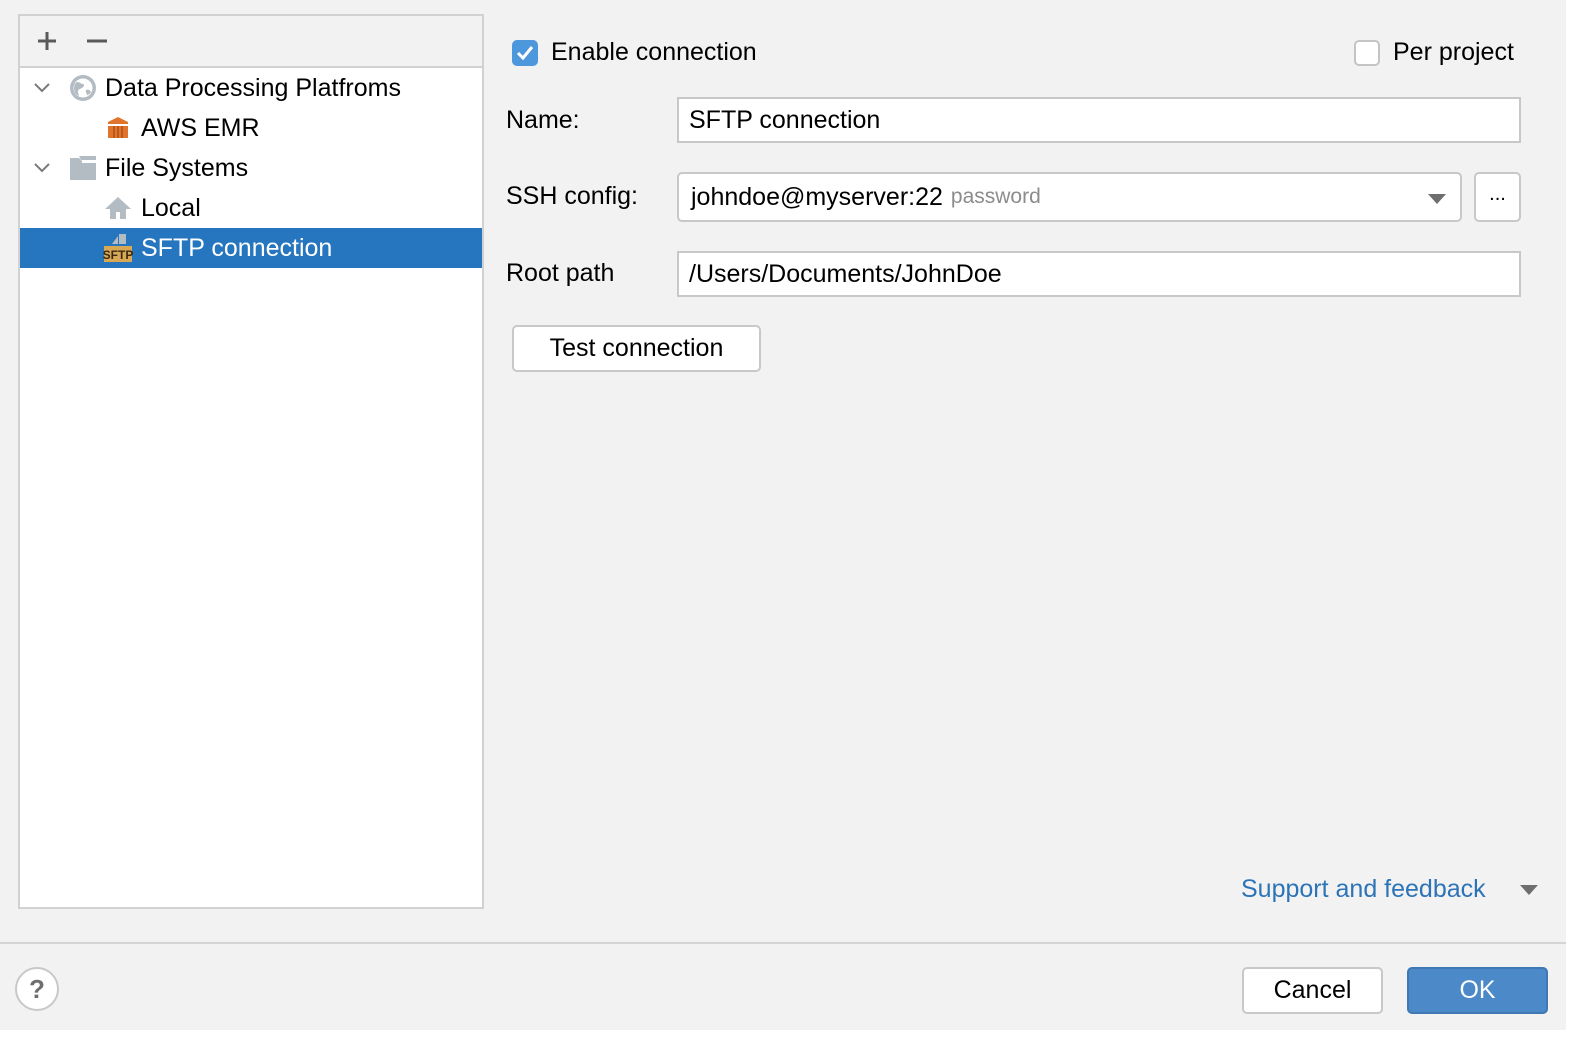  I want to click on globe-icon, so click(83, 88).